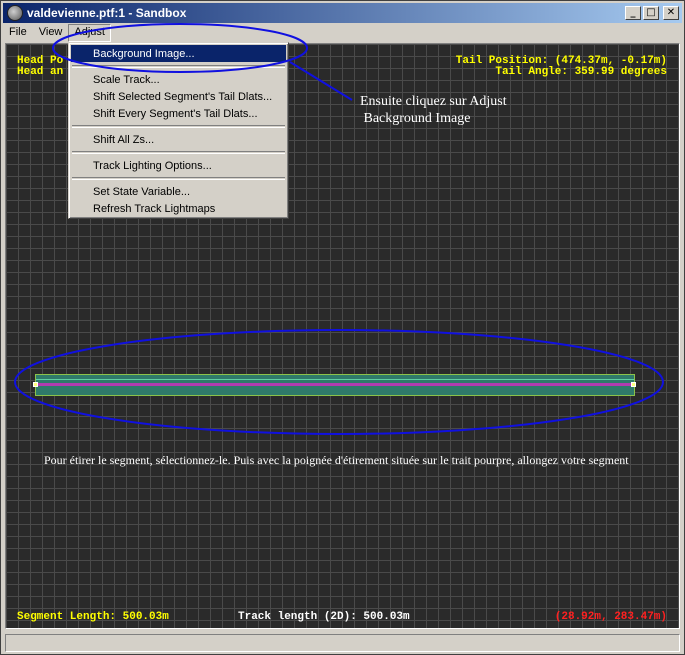  I want to click on app-icon, so click(15, 13).